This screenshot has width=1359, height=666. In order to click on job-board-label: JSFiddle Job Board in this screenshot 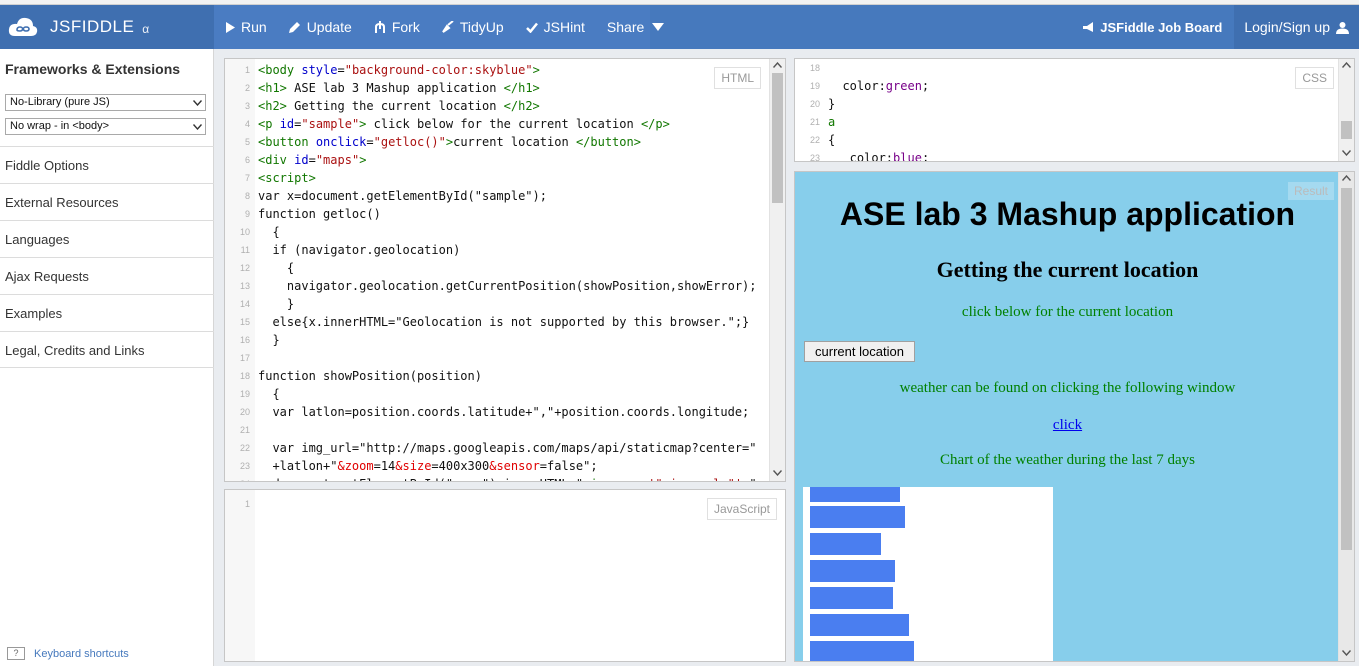, I will do `click(1161, 27)`.